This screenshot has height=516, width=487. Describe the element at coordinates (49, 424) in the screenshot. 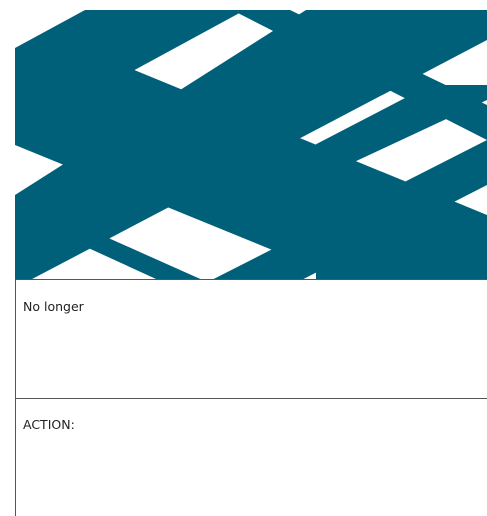

I see `panel-label-action: ACTION:` at that location.